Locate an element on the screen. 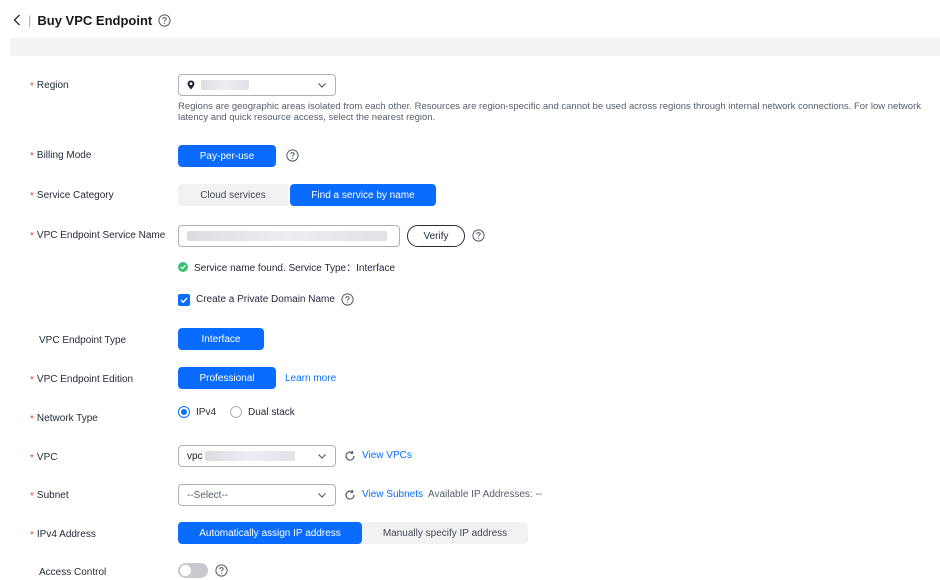 The height and width of the screenshot is (580, 940). auto-assign-ip-option: Automatically assign IP address is located at coordinates (270, 533).